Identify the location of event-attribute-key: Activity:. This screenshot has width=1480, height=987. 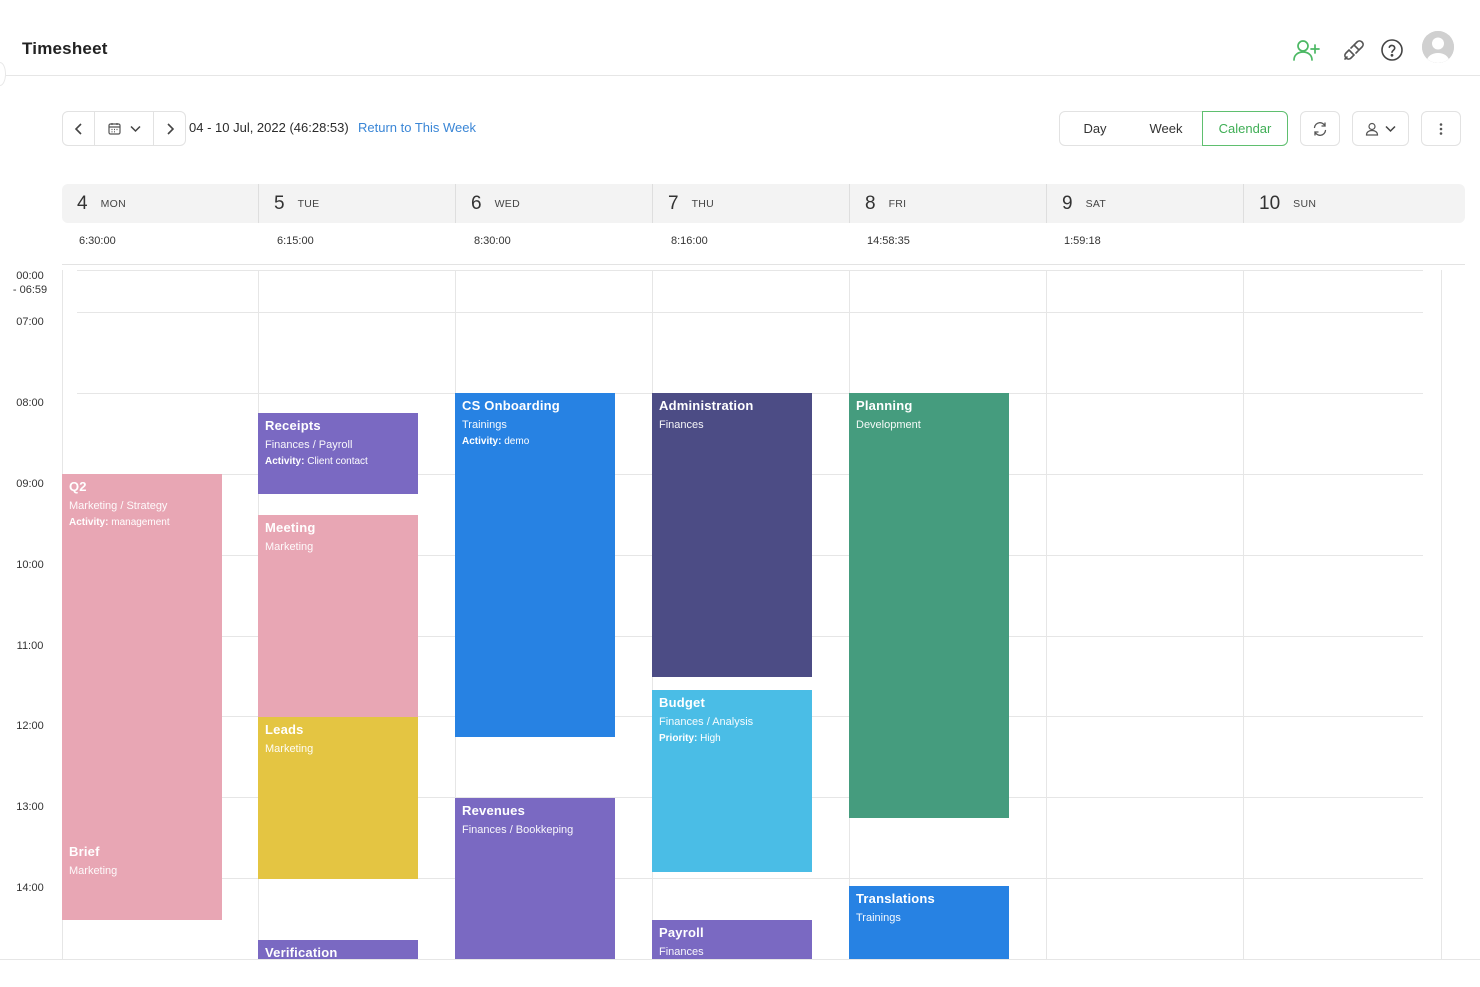
(286, 461).